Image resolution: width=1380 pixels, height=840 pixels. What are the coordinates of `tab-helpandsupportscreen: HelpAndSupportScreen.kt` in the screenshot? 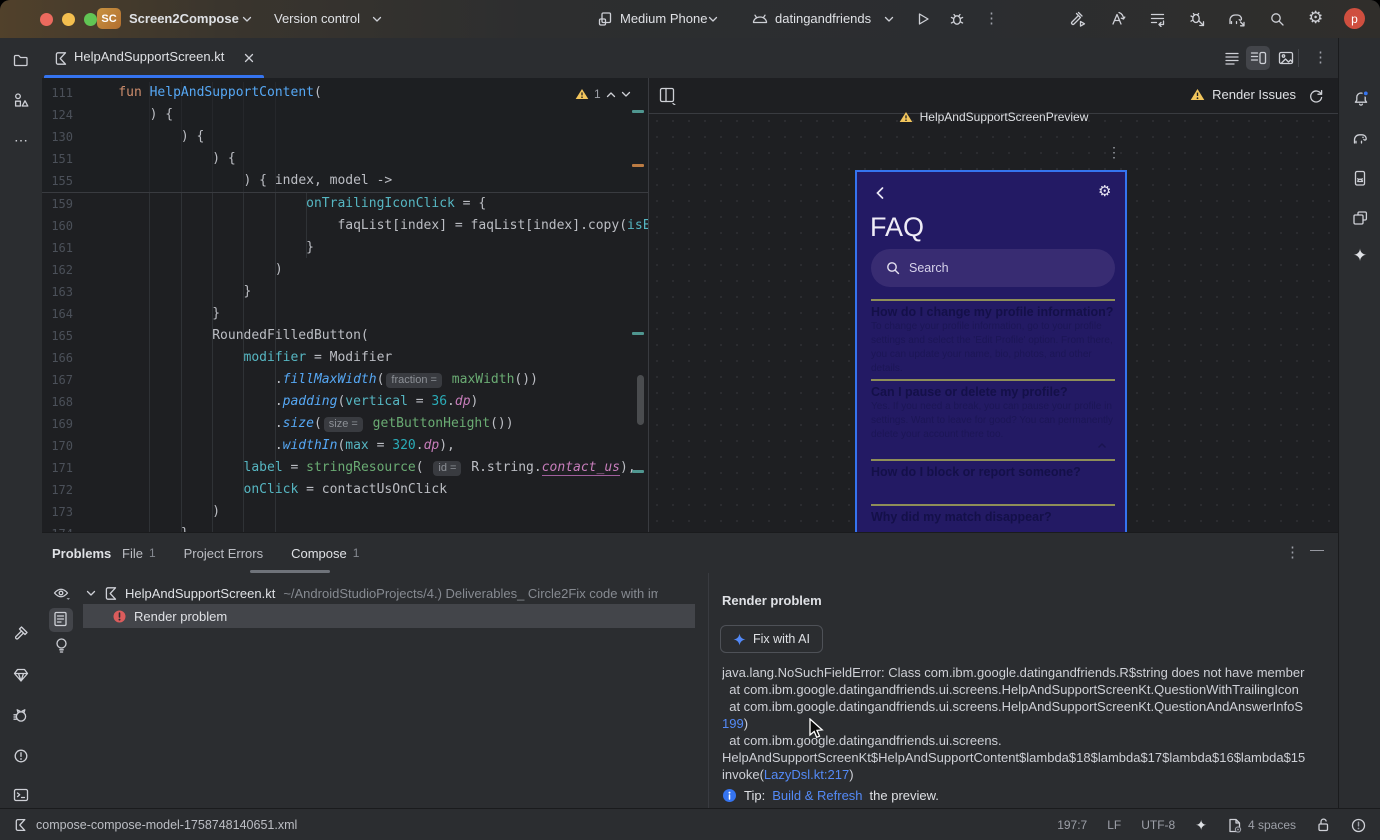 It's located at (154, 58).